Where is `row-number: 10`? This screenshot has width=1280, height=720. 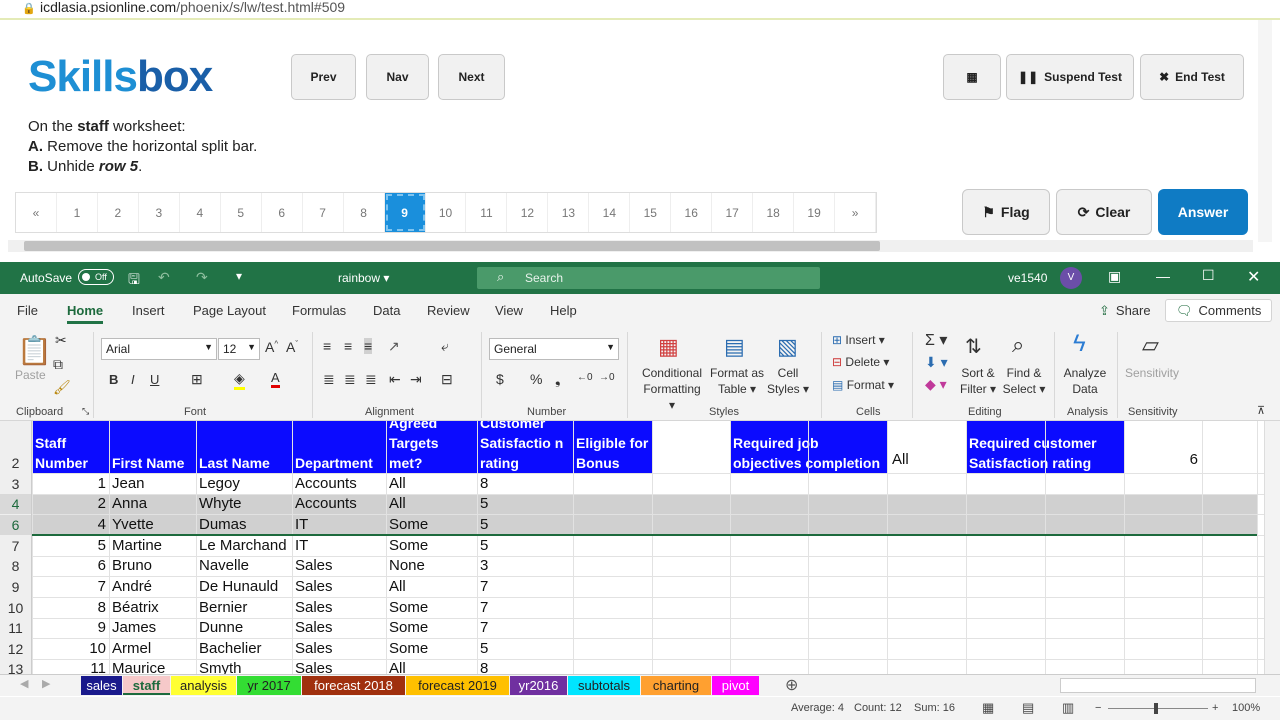 row-number: 10 is located at coordinates (15, 608).